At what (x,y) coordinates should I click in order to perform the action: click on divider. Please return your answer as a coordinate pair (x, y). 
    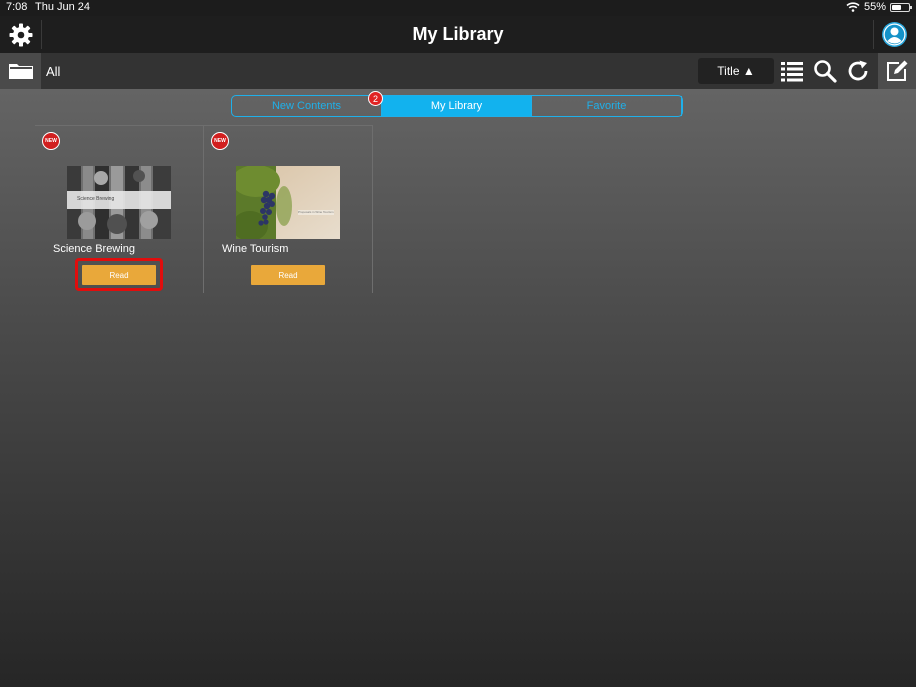
    Looking at the image, I should click on (873, 34).